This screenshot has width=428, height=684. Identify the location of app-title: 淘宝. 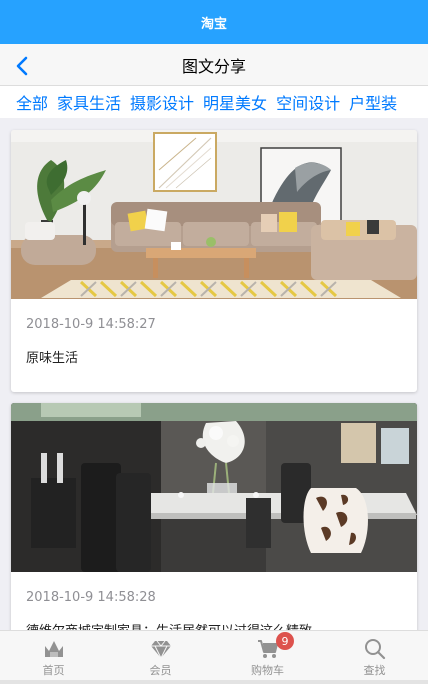
(213, 24).